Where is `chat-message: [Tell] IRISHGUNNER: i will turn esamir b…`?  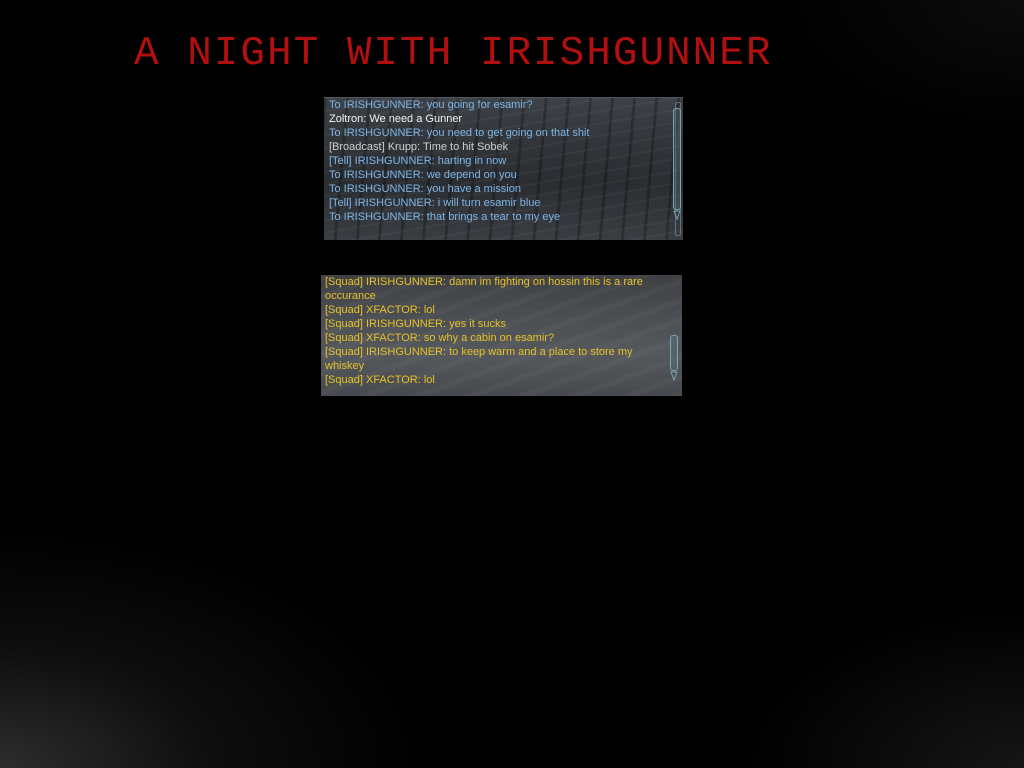
chat-message: [Tell] IRISHGUNNER: i will turn esamir b… is located at coordinates (435, 203).